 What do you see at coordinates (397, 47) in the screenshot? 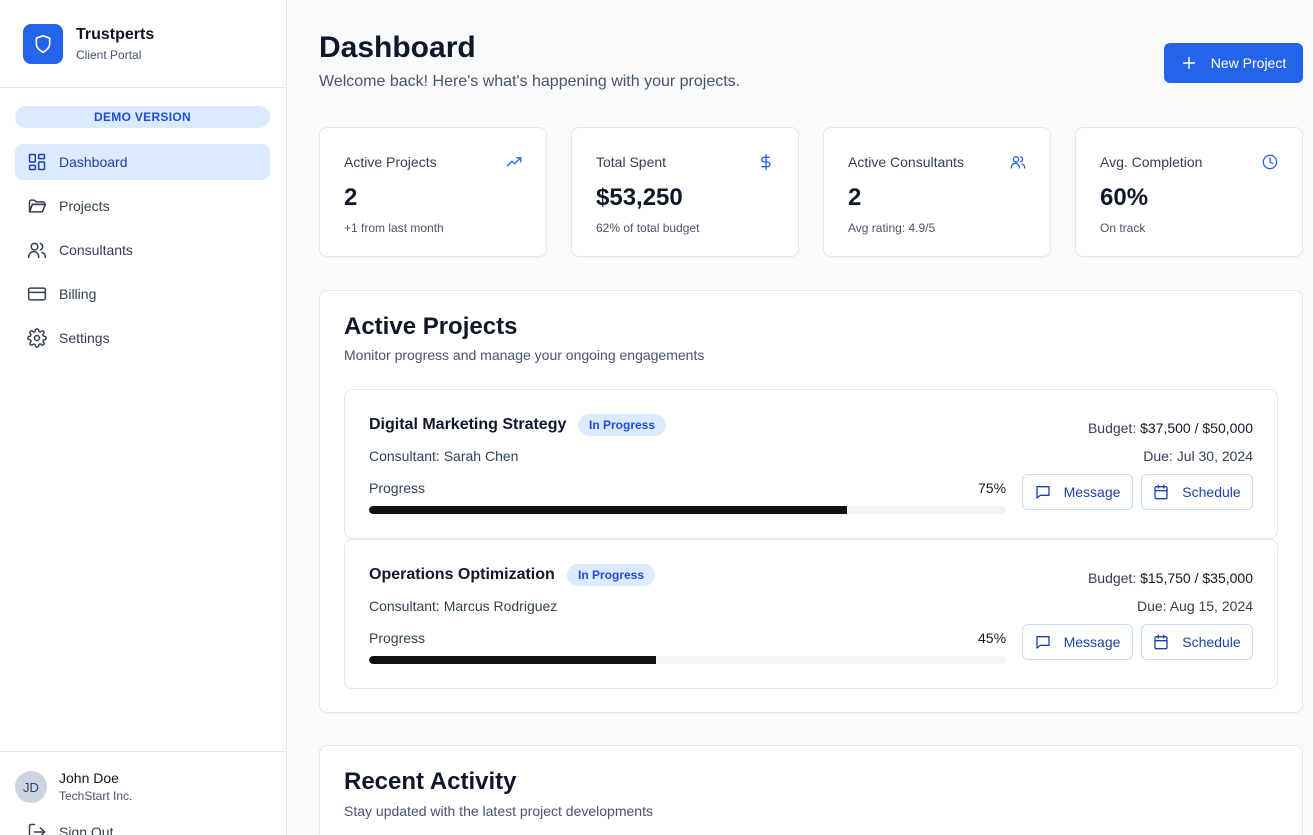
I see `page-title: Dashboard` at bounding box center [397, 47].